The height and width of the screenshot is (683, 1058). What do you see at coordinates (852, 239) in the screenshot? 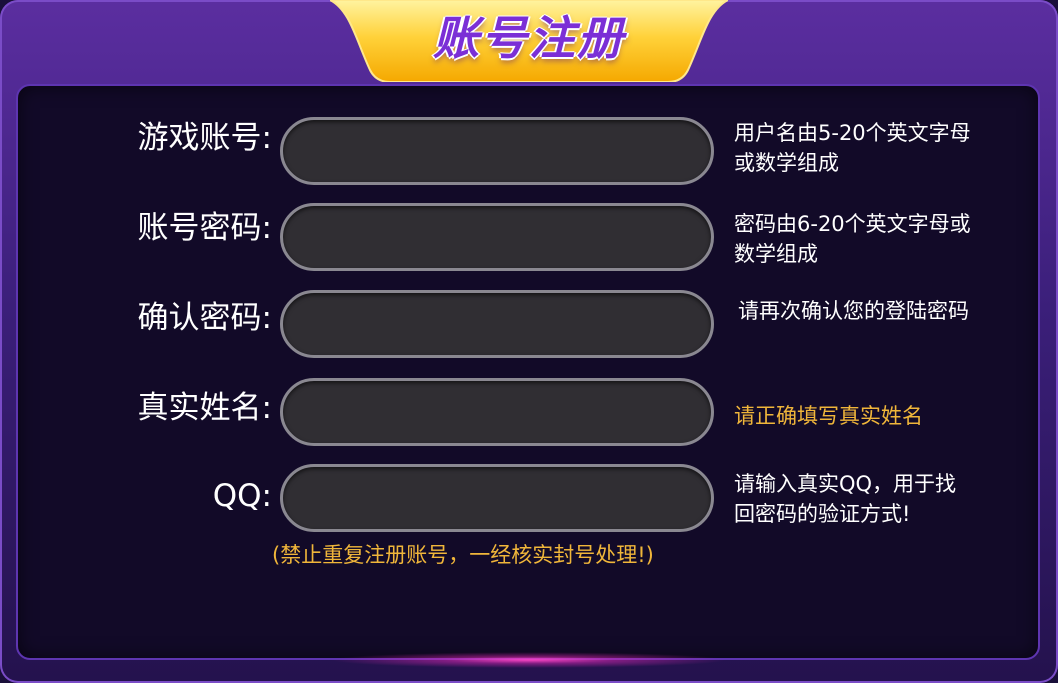
I see `hint-account-password: 密码由6-20个英文字母或数学组成` at bounding box center [852, 239].